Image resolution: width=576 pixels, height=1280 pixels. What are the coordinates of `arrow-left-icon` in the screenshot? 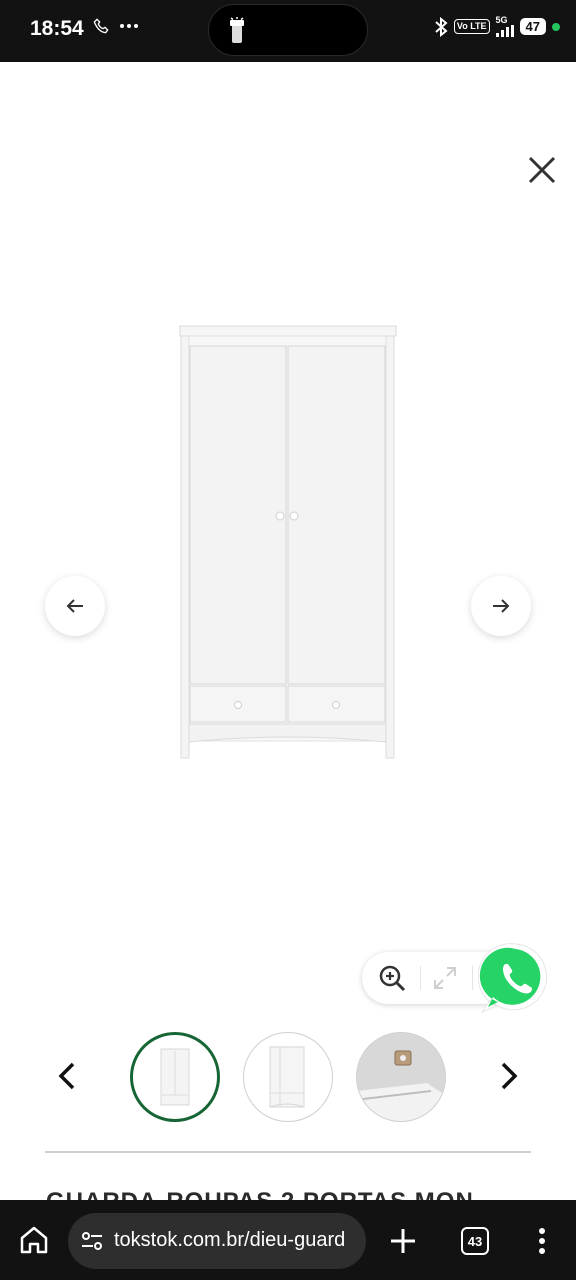 It's located at (74, 606).